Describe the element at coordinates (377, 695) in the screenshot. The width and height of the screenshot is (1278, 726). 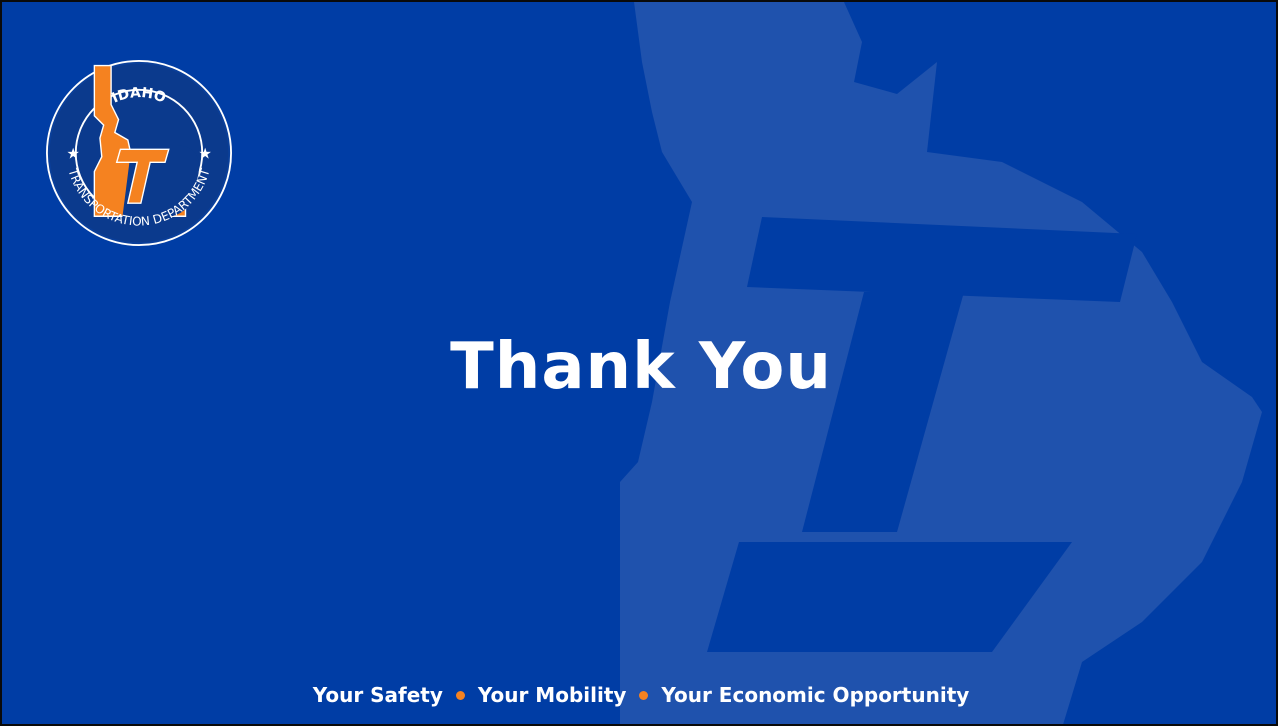
I see `tagline-safety: Your Safety` at that location.